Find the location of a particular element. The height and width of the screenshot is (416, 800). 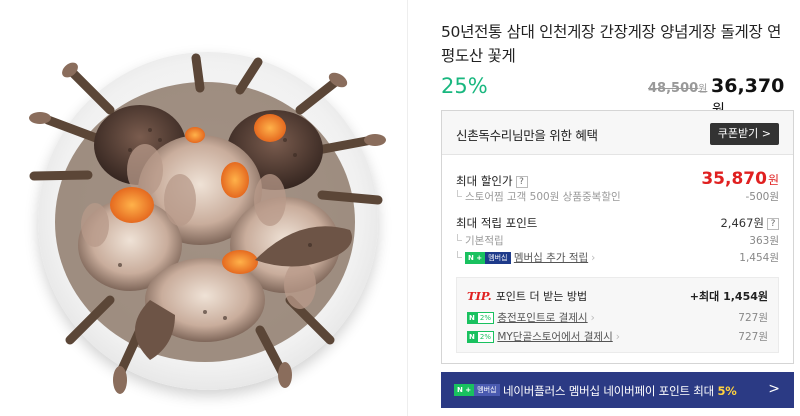

sale-price-value: 36,370 is located at coordinates (748, 86).